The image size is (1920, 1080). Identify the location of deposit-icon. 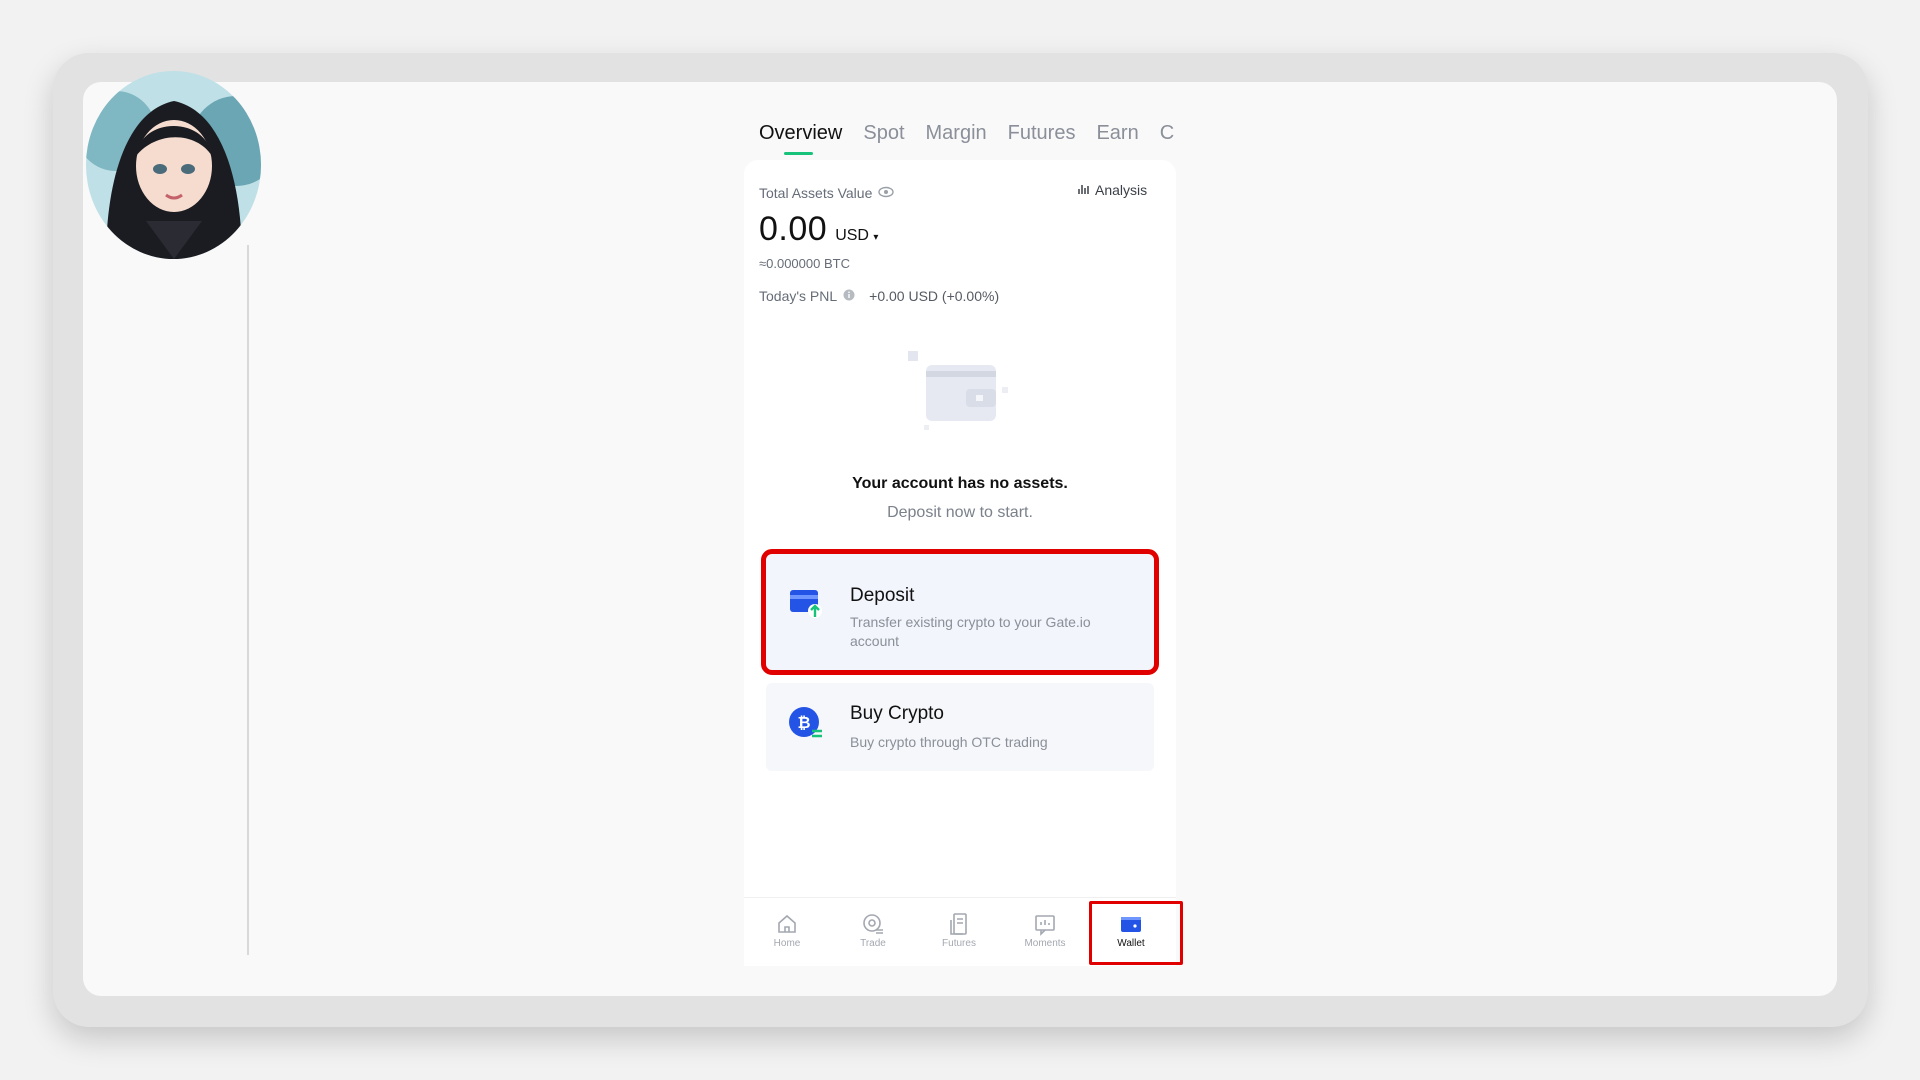
(806, 602).